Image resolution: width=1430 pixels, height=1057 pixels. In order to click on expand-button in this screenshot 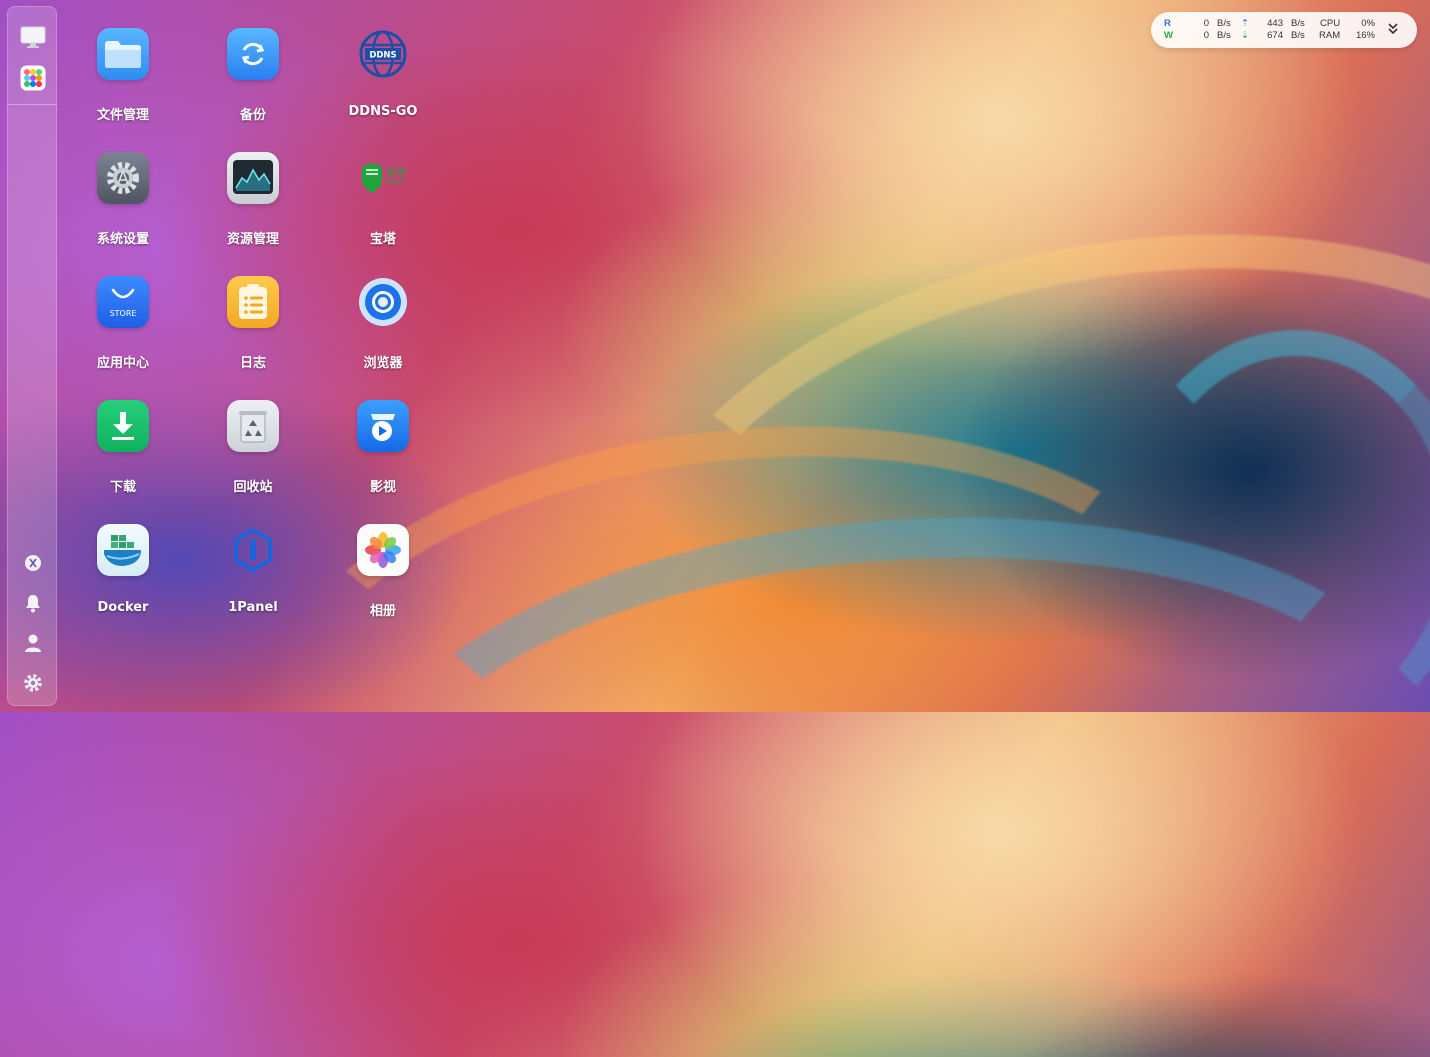, I will do `click(1393, 31)`.